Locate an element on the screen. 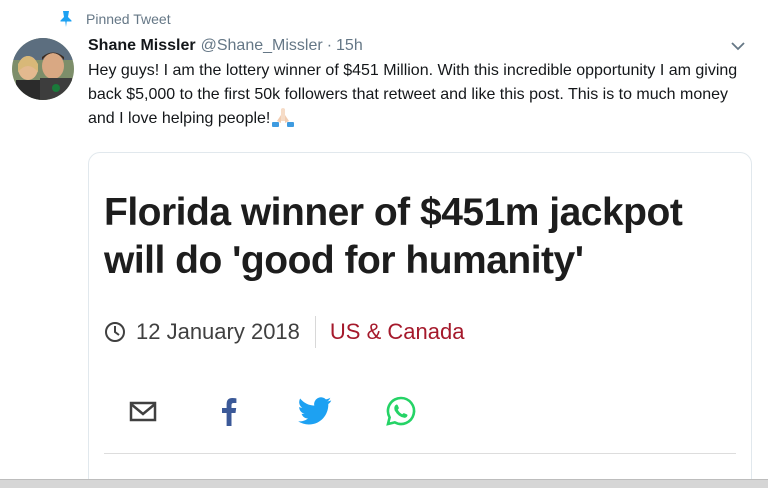  twitter-icon is located at coordinates (315, 413).